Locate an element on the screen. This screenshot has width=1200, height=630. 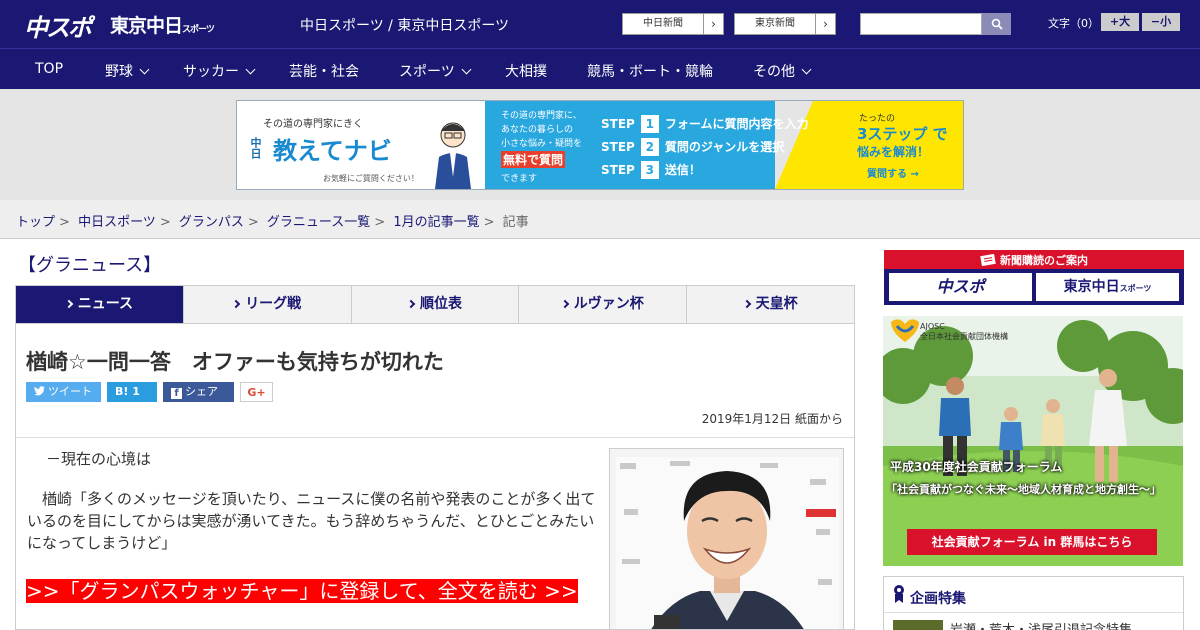
nav-top: TOP is located at coordinates (49, 69).